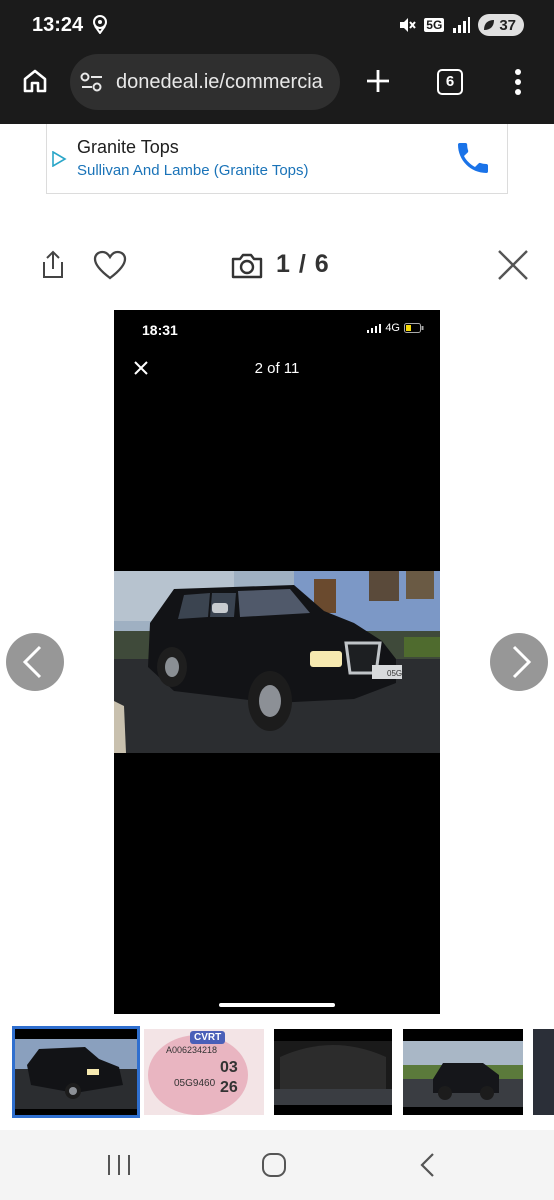  What do you see at coordinates (507, 25) in the screenshot?
I see `battery-level: 37` at bounding box center [507, 25].